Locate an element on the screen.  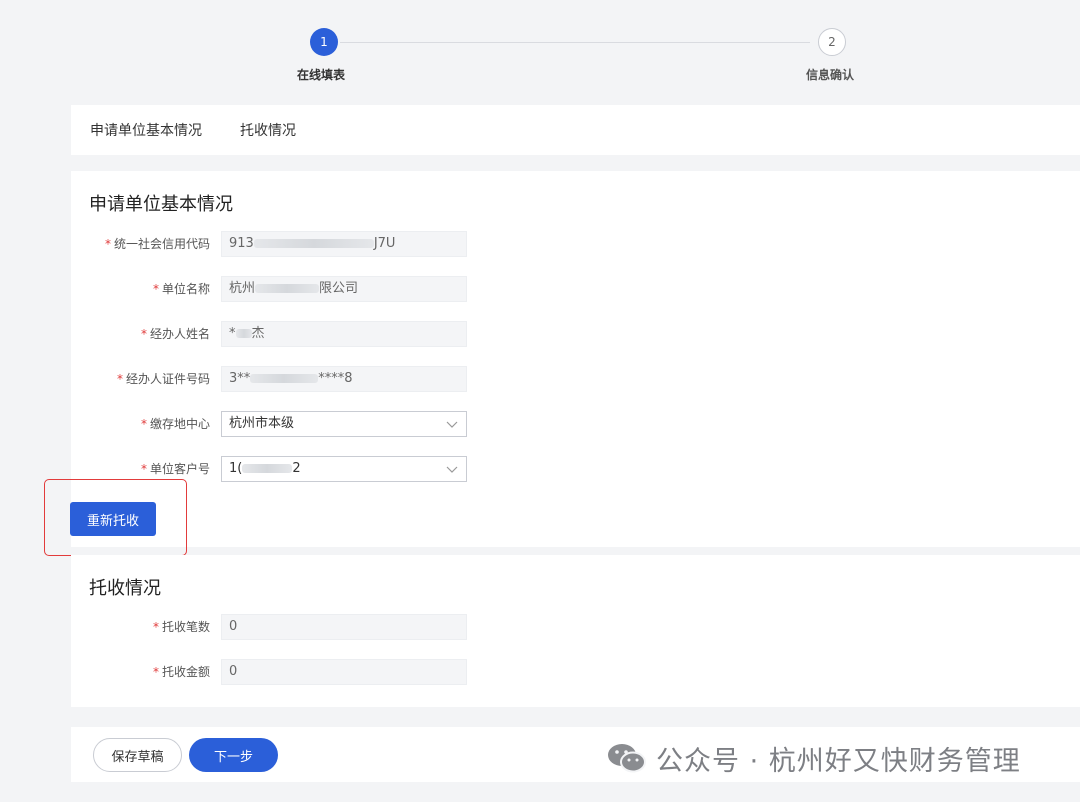
field-label: * 统一社会信用代码 is located at coordinates (157, 244).